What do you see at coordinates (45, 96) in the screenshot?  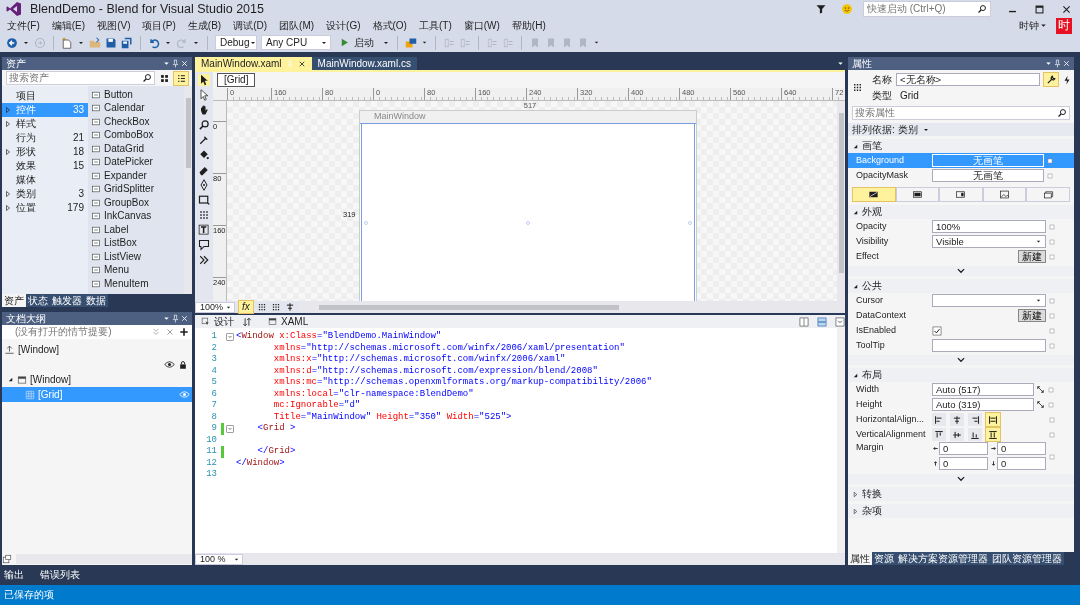 I see `category-item: 项目` at bounding box center [45, 96].